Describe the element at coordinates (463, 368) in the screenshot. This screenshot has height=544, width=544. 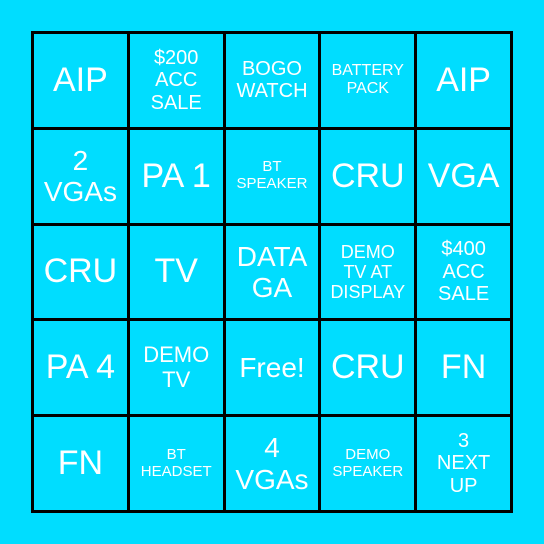
I see `bingo-cell-r4c5: FN` at that location.